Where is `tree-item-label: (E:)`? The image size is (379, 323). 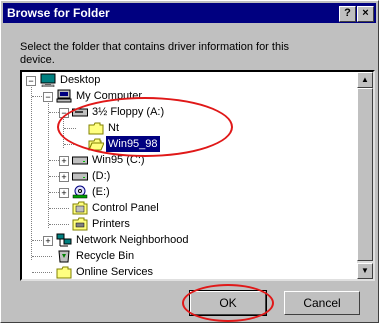 tree-item-label: (E:) is located at coordinates (101, 192).